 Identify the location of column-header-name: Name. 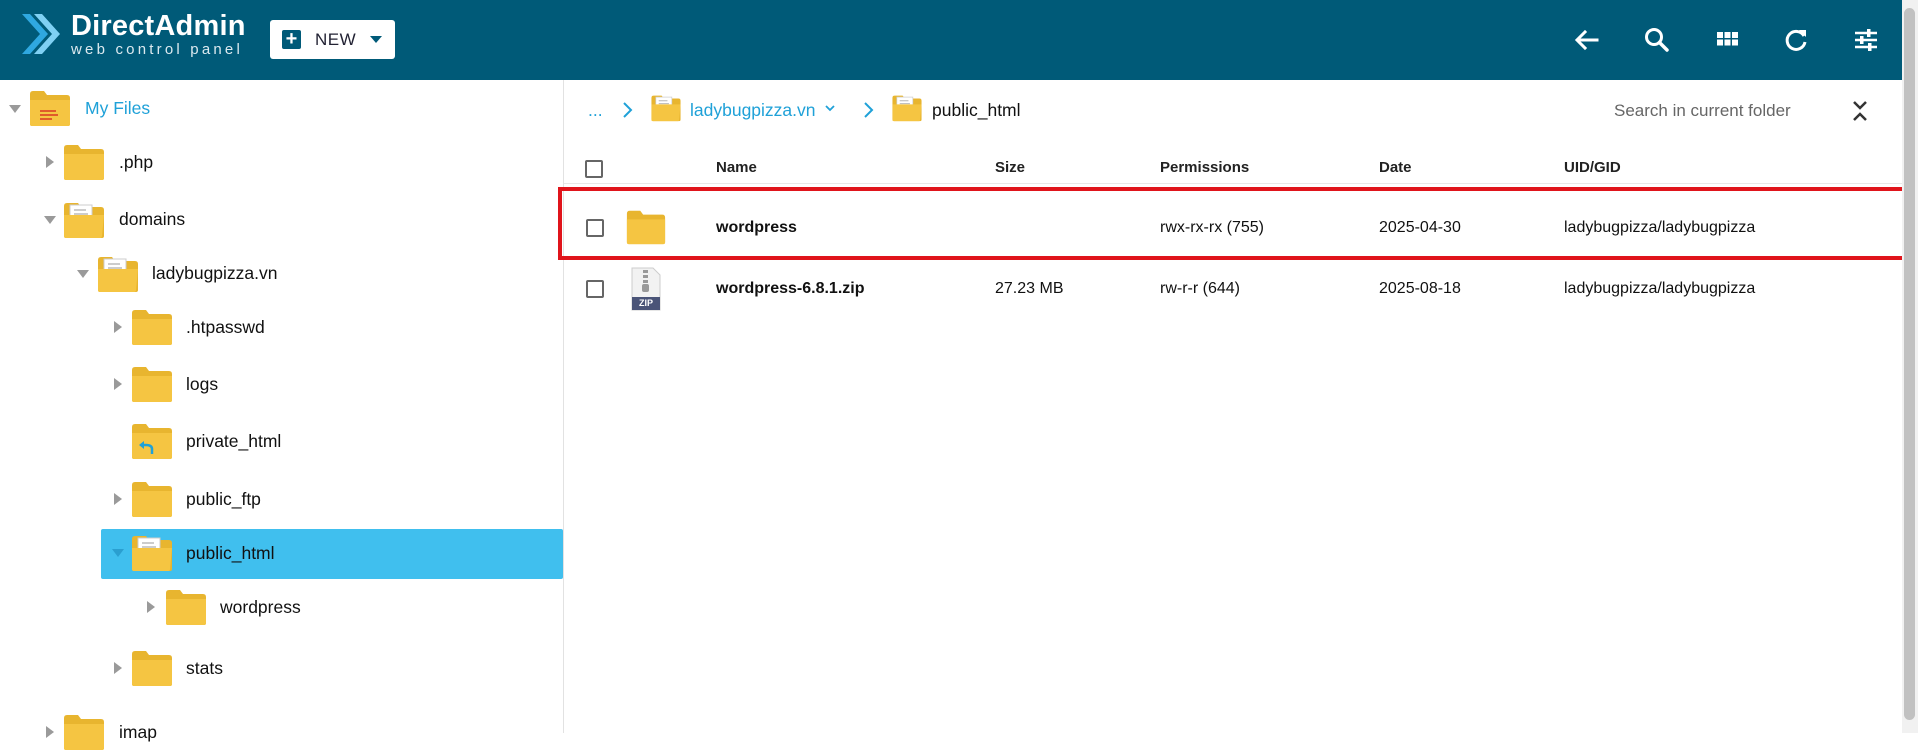
(736, 167).